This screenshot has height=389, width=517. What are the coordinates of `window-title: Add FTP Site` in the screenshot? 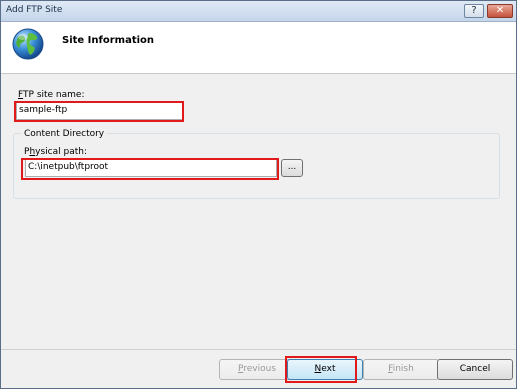 It's located at (34, 10).